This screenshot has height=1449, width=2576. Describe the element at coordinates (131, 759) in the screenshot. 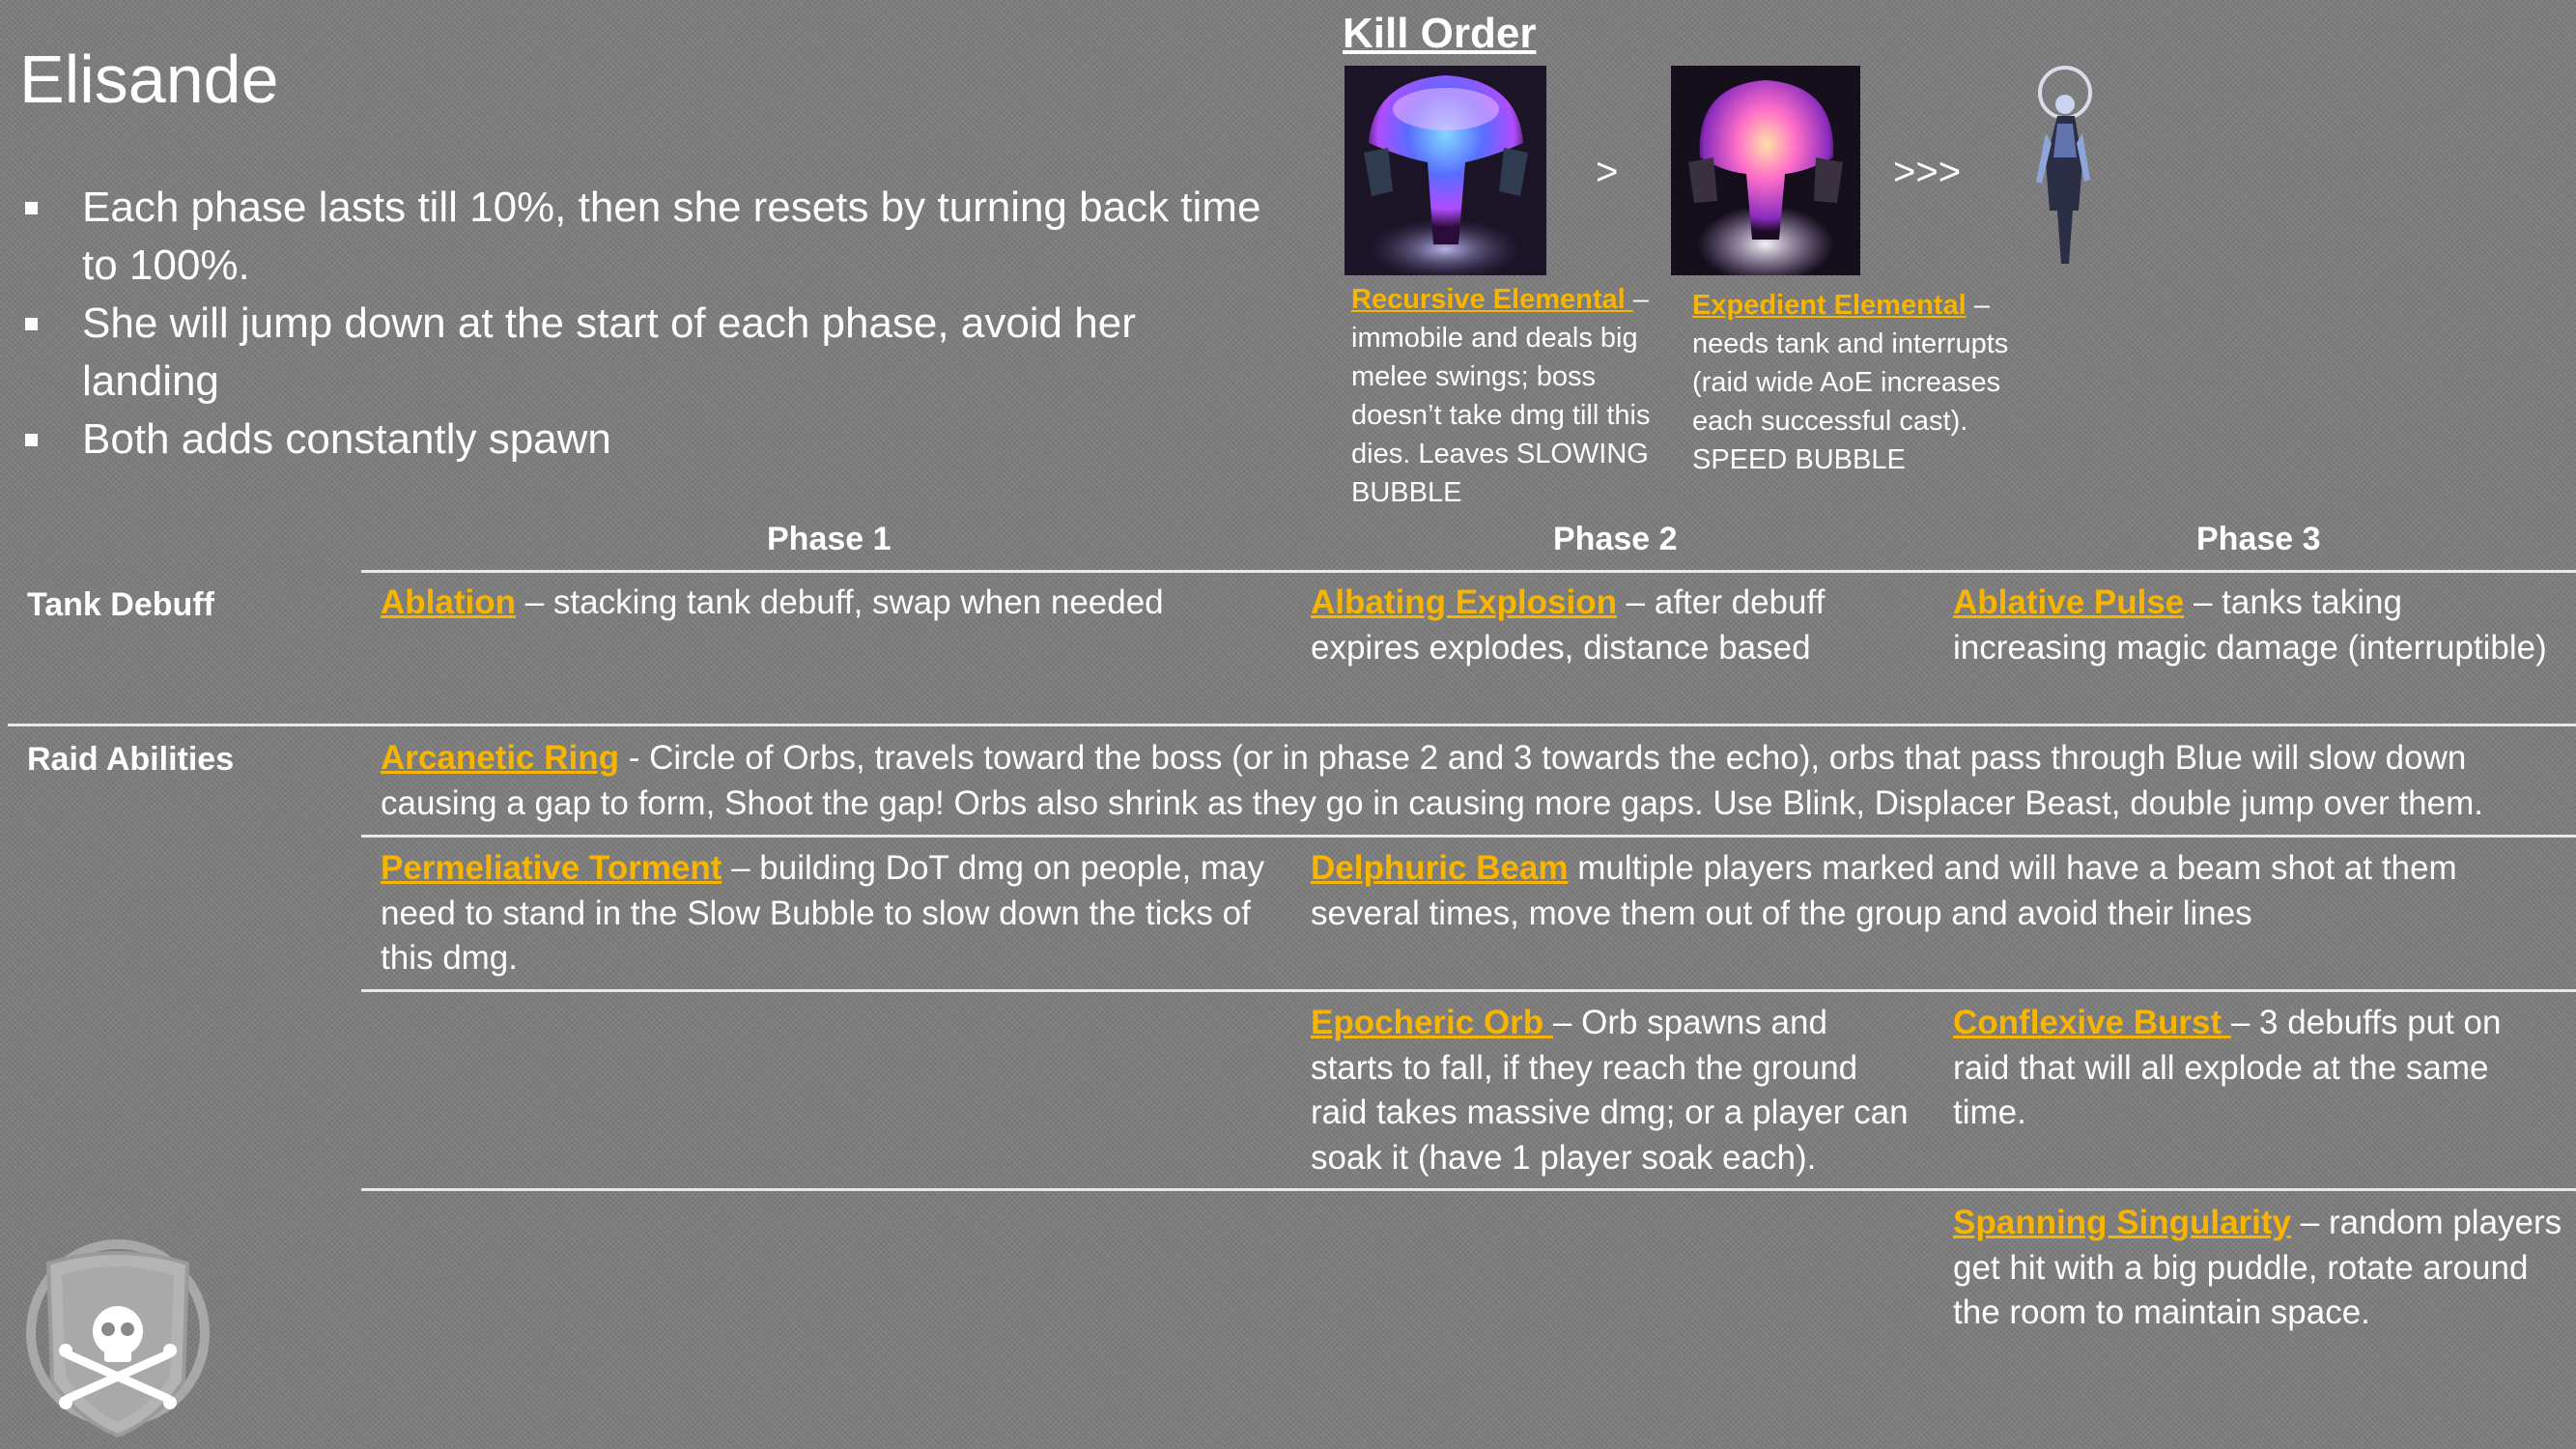

I see `raid-abilities-label: Raid Abilities` at that location.